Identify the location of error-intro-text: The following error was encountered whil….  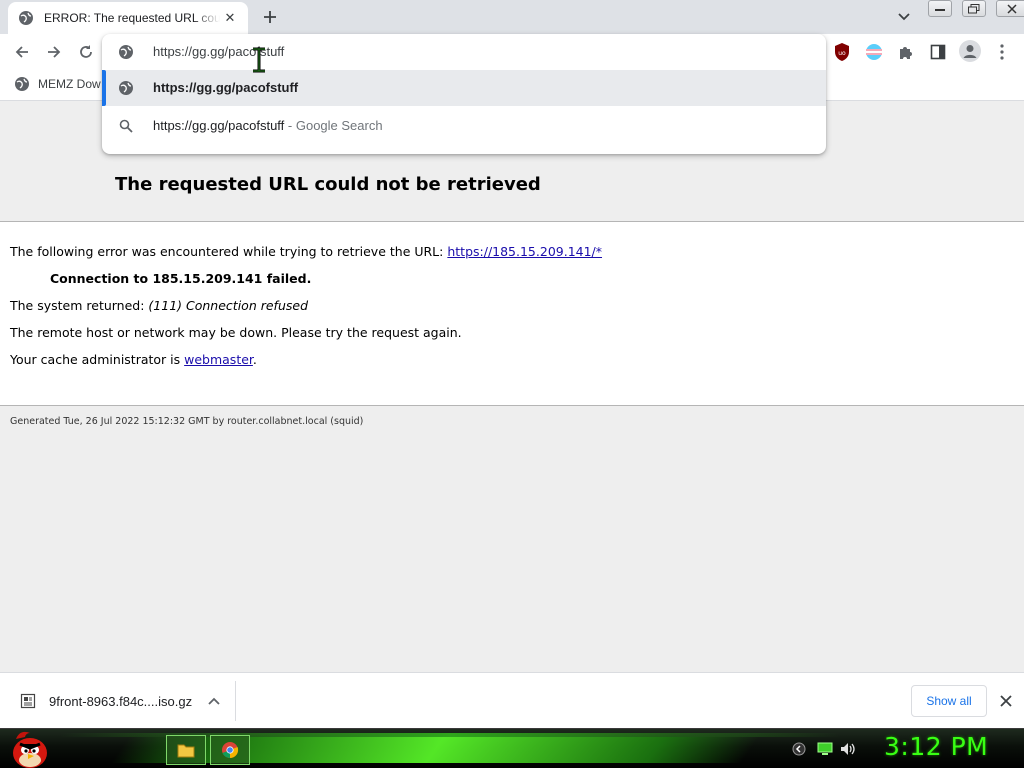
(229, 251).